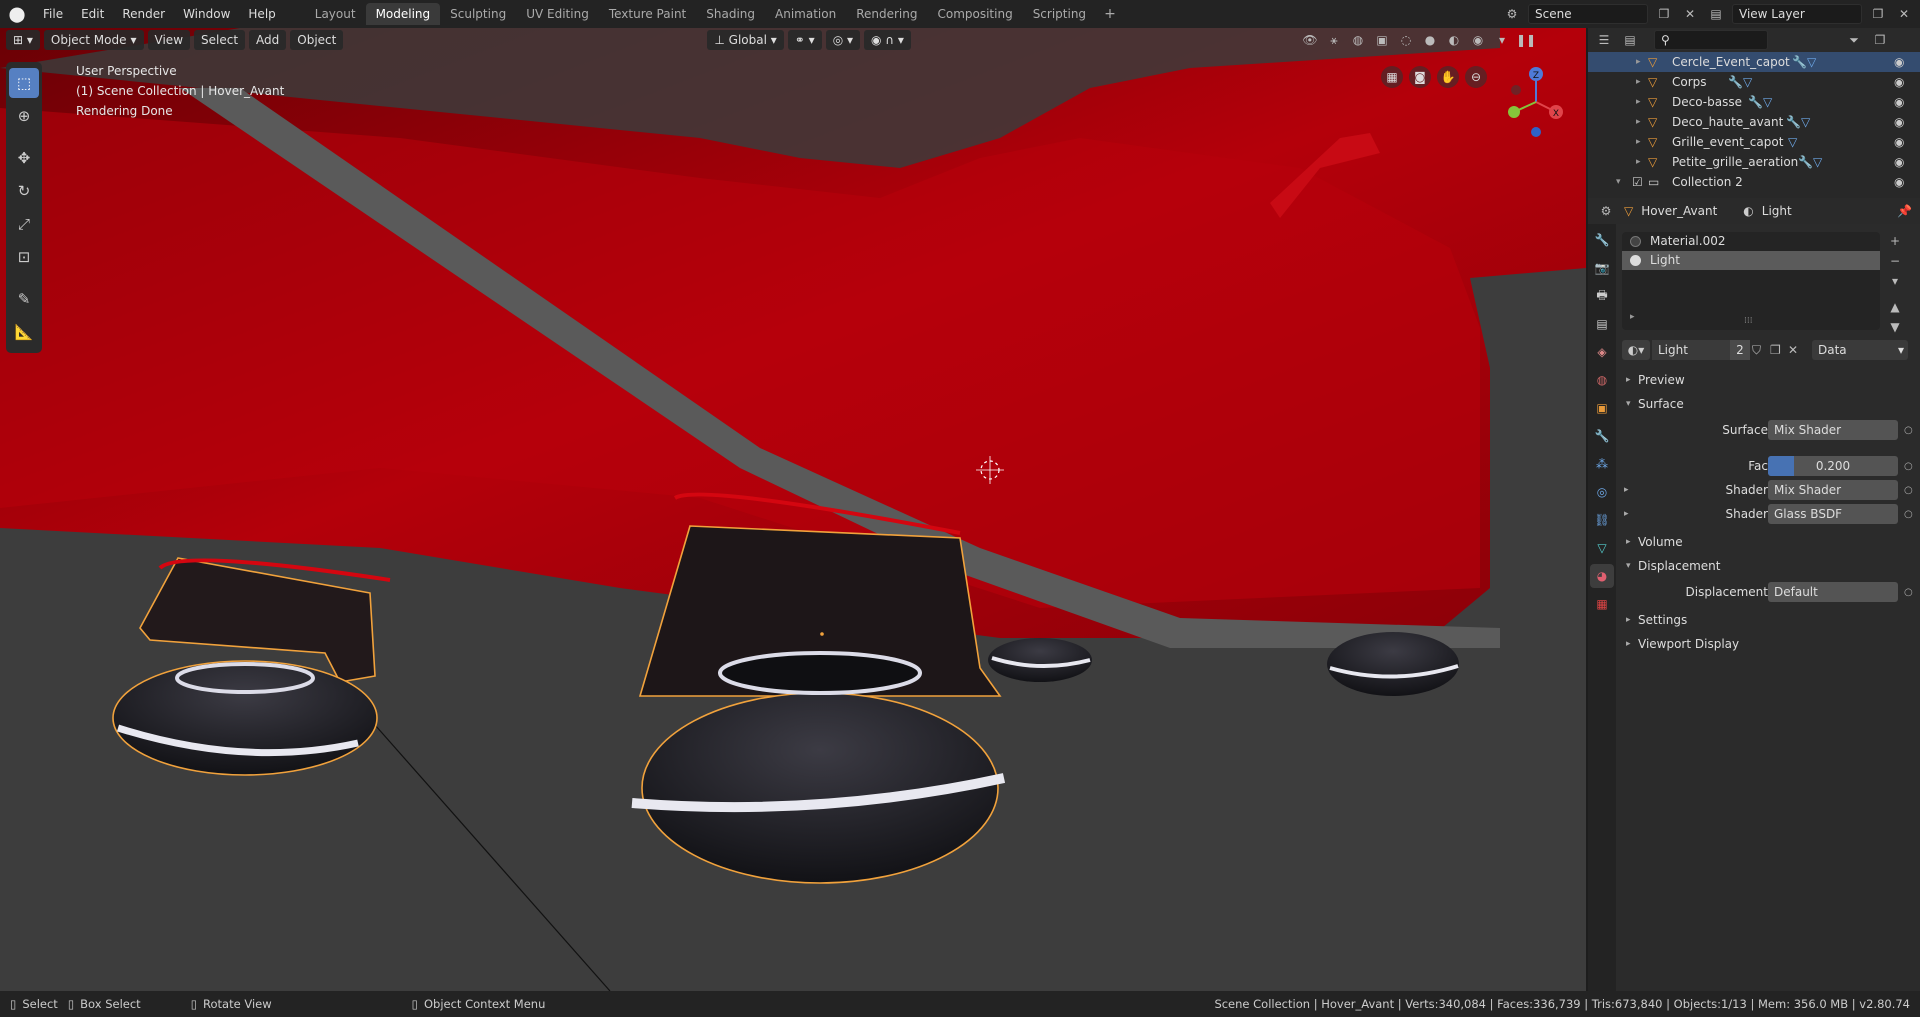 The width and height of the screenshot is (1920, 1017). Describe the element at coordinates (143, 14) in the screenshot. I see `menu-render: Render` at that location.